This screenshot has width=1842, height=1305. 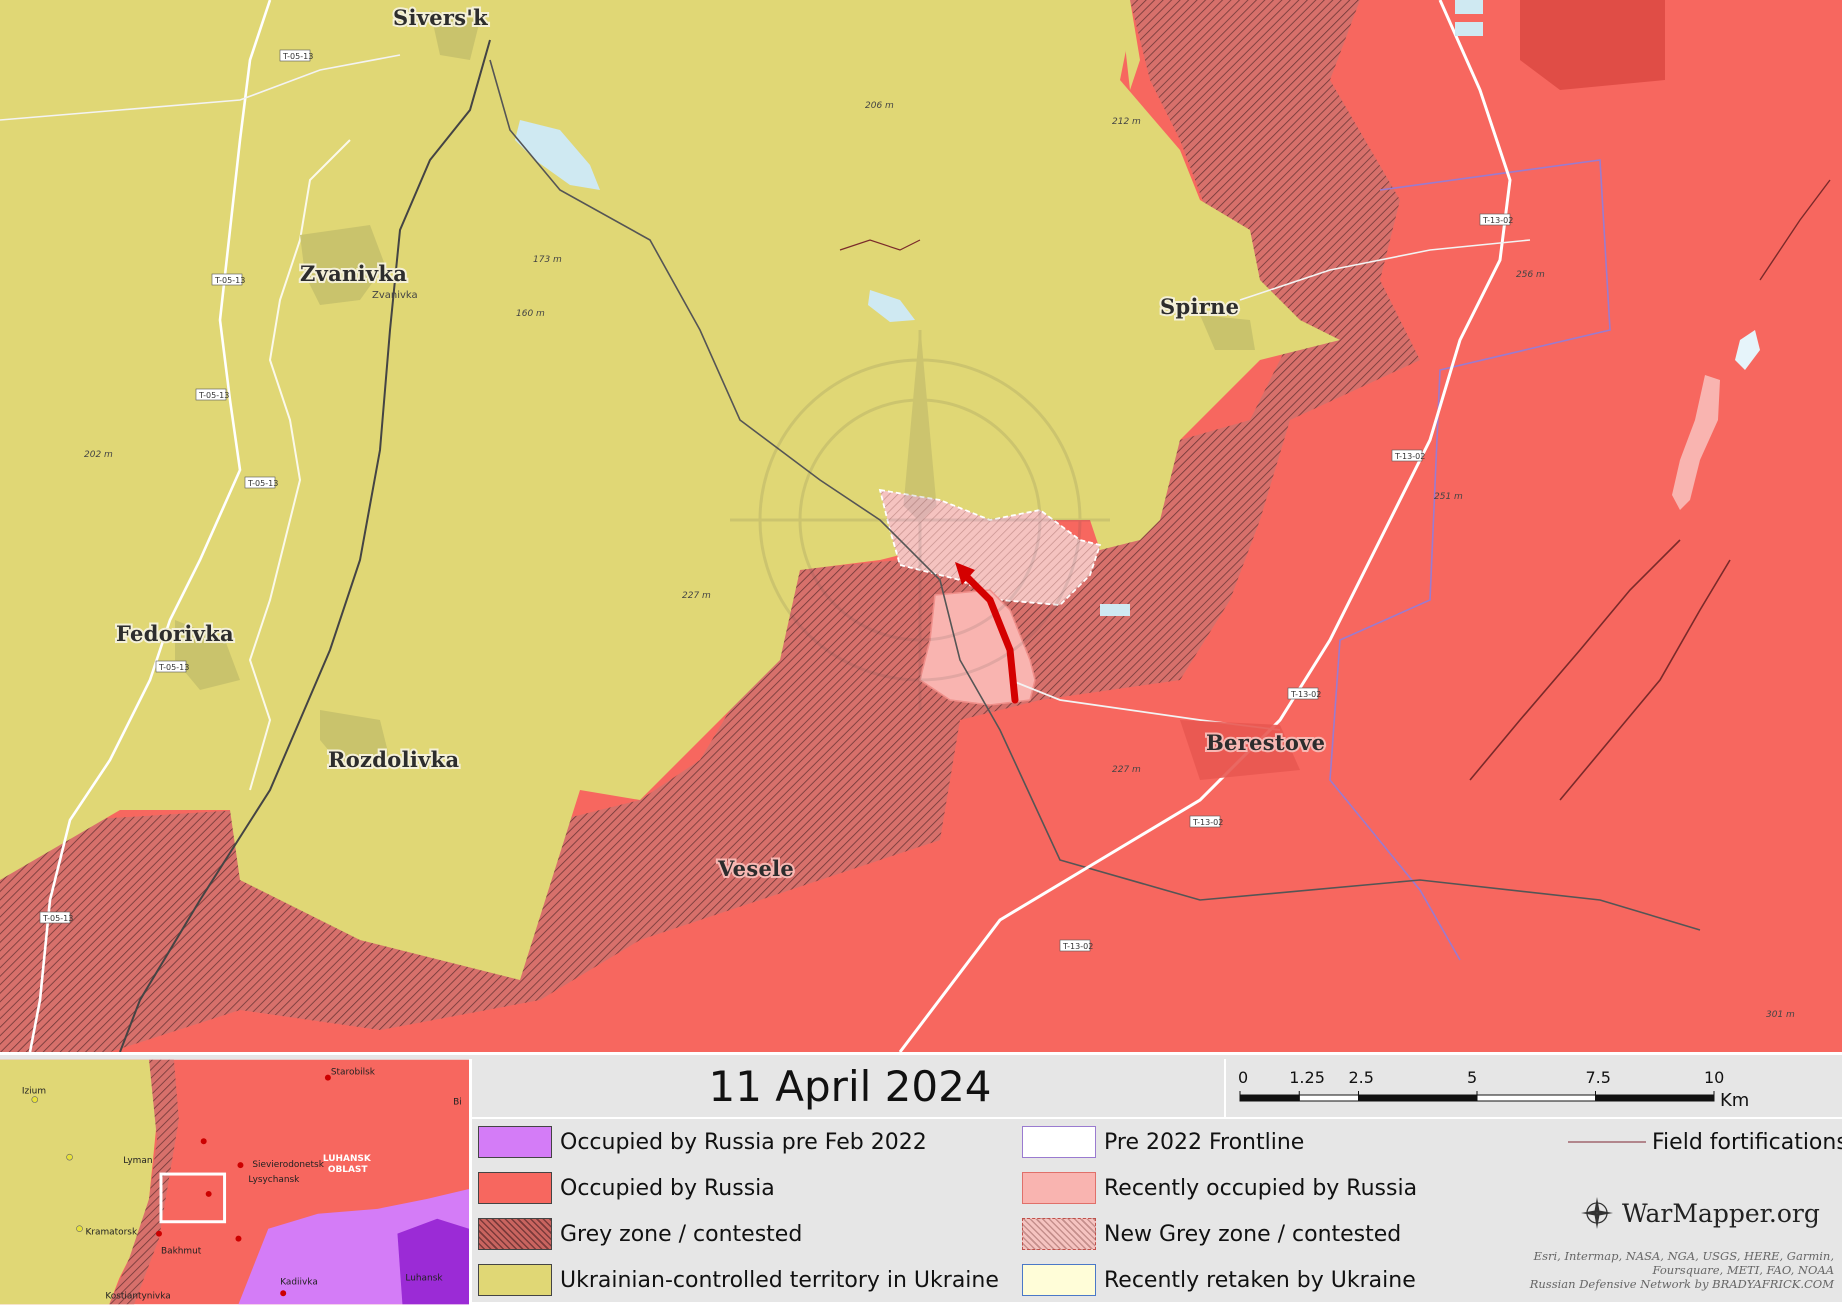 I want to click on inset-label-lysychansk: Lysychansk, so click(x=274, y=1180).